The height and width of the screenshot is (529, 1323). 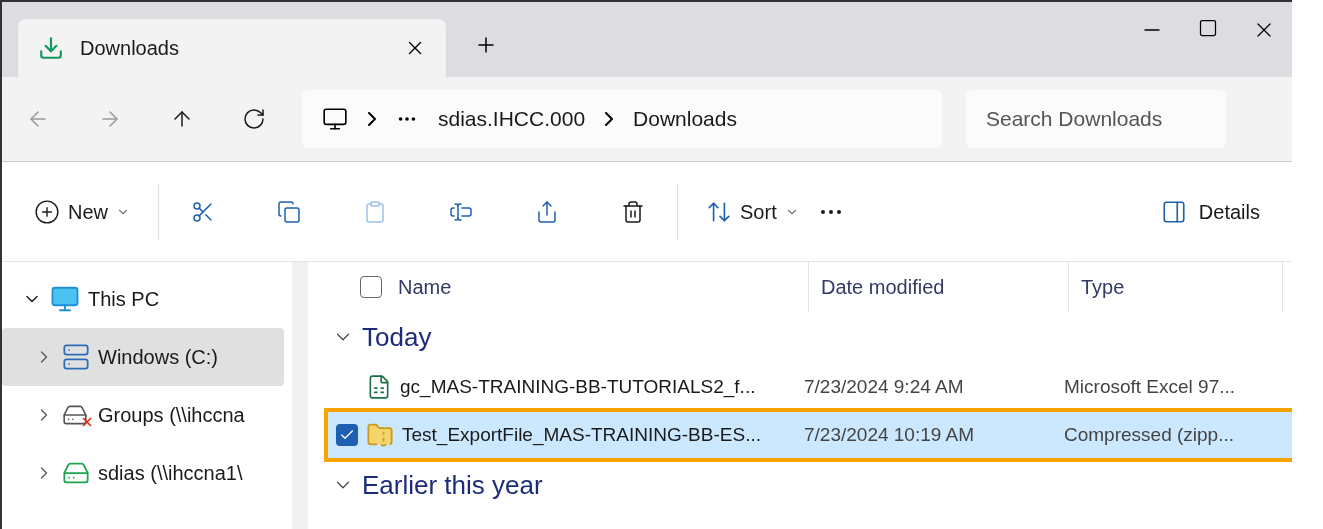 I want to click on more-icon, so click(x=830, y=211).